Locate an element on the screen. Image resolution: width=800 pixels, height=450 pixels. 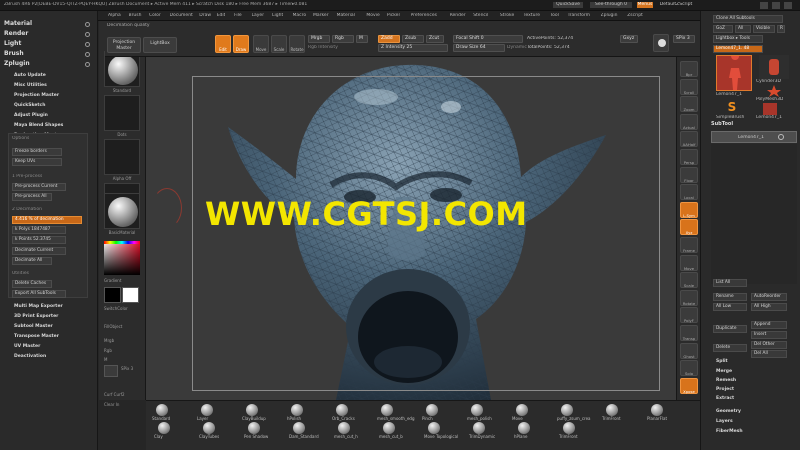
brush-dam-standard-icon is located at coordinates (299, 428).